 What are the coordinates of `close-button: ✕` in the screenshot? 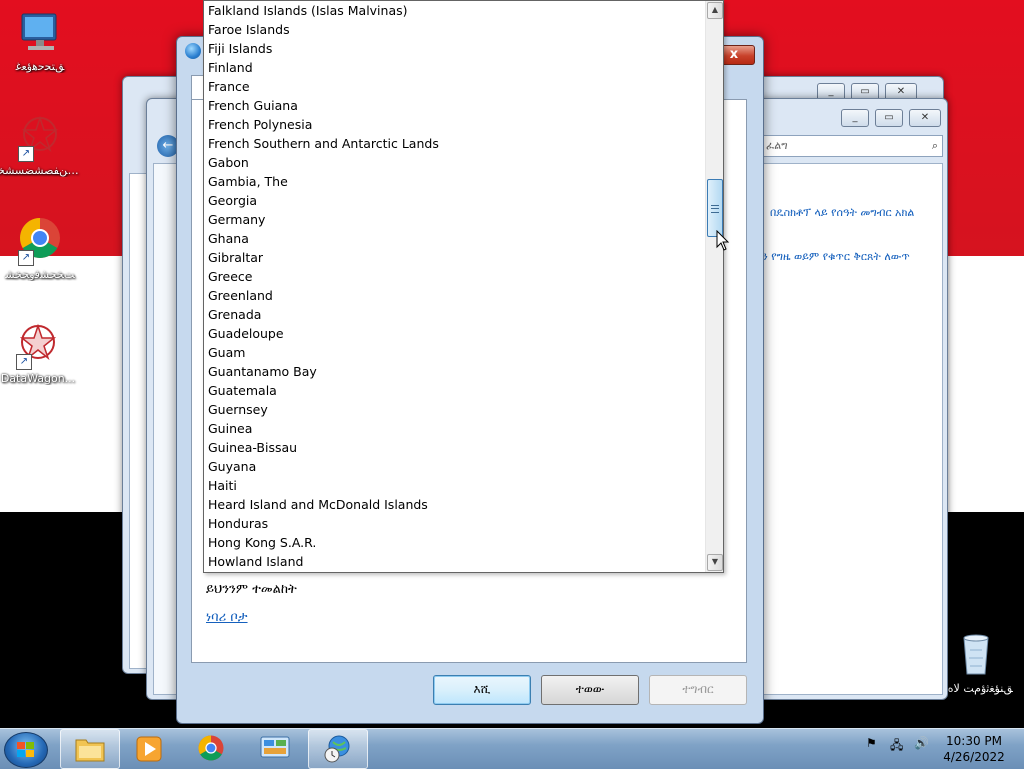 It's located at (925, 118).